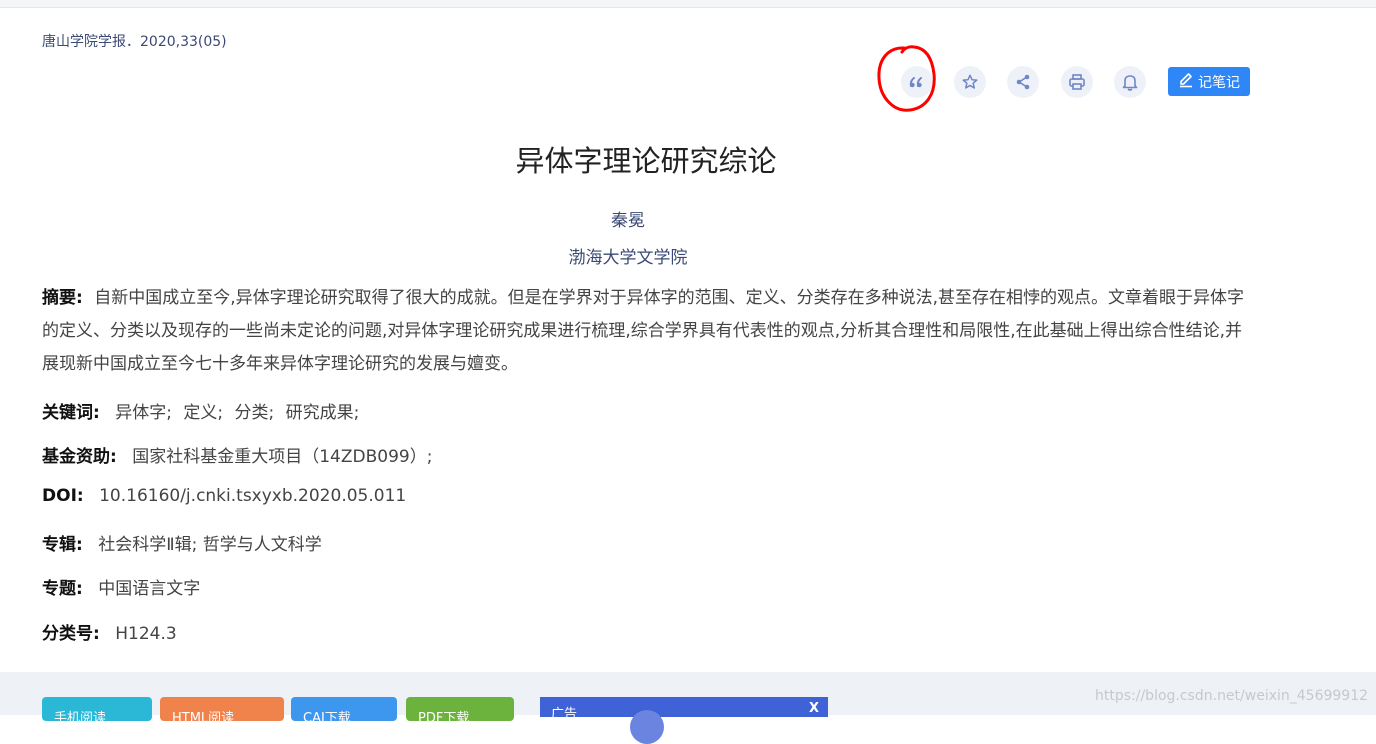 The image size is (1376, 744). Describe the element at coordinates (1219, 82) in the screenshot. I see `take-note-label: 记笔记` at that location.